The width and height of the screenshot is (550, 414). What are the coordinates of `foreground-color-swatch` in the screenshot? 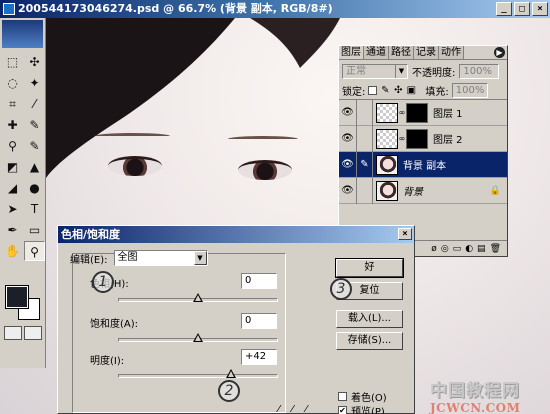 It's located at (17, 297).